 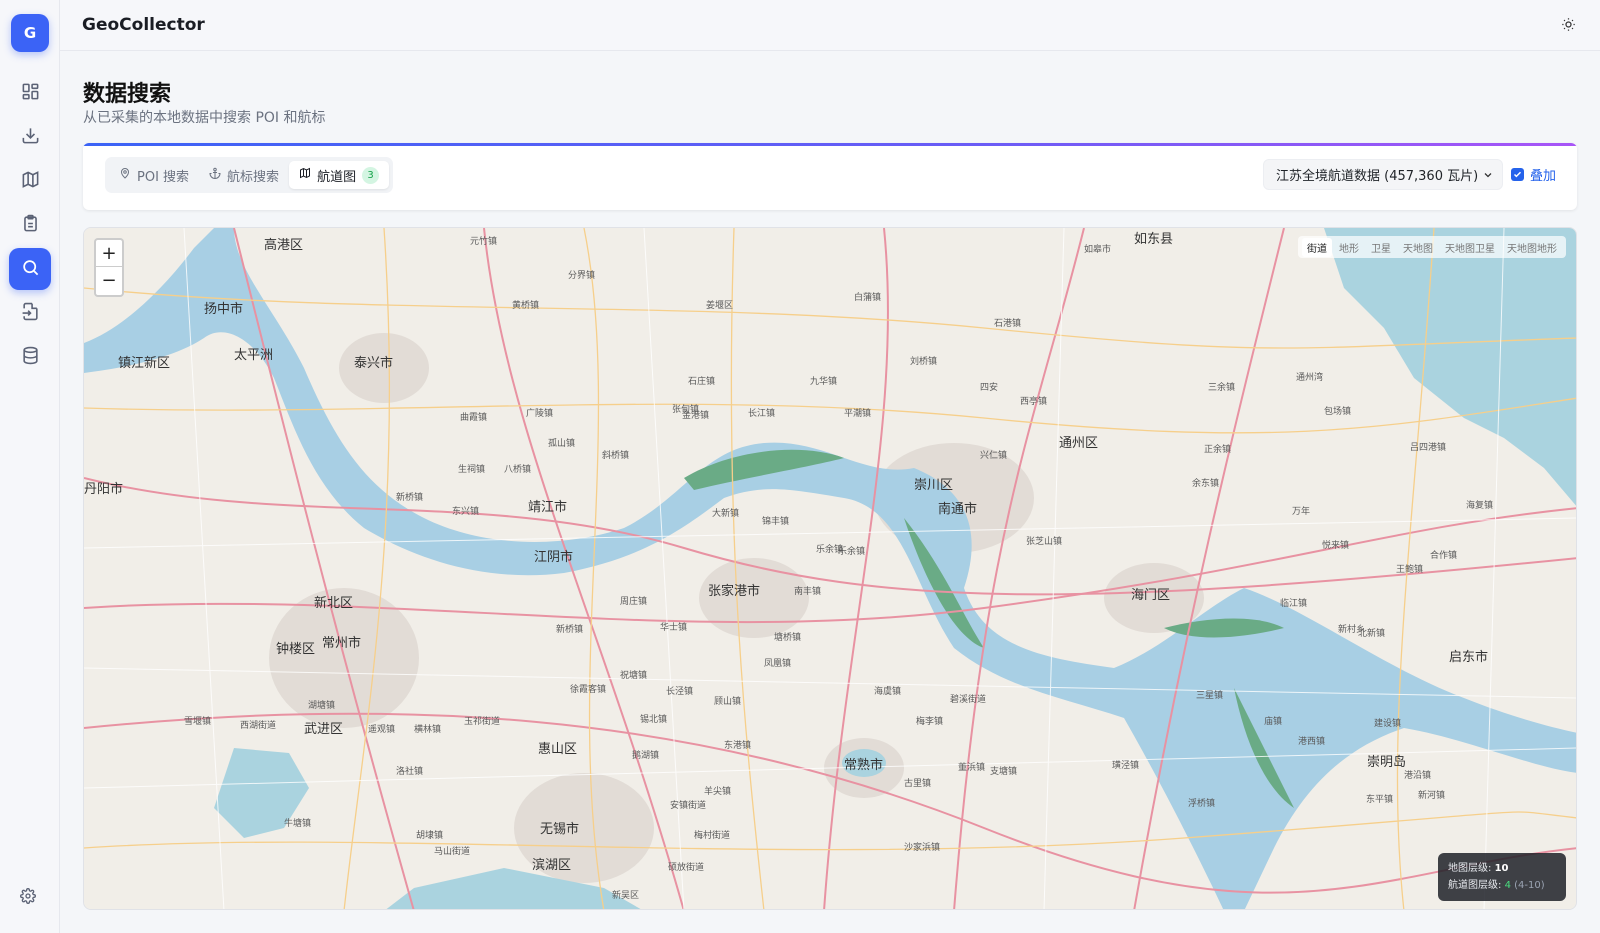 I want to click on layer-option-terrain: 地形, so click(x=1349, y=247).